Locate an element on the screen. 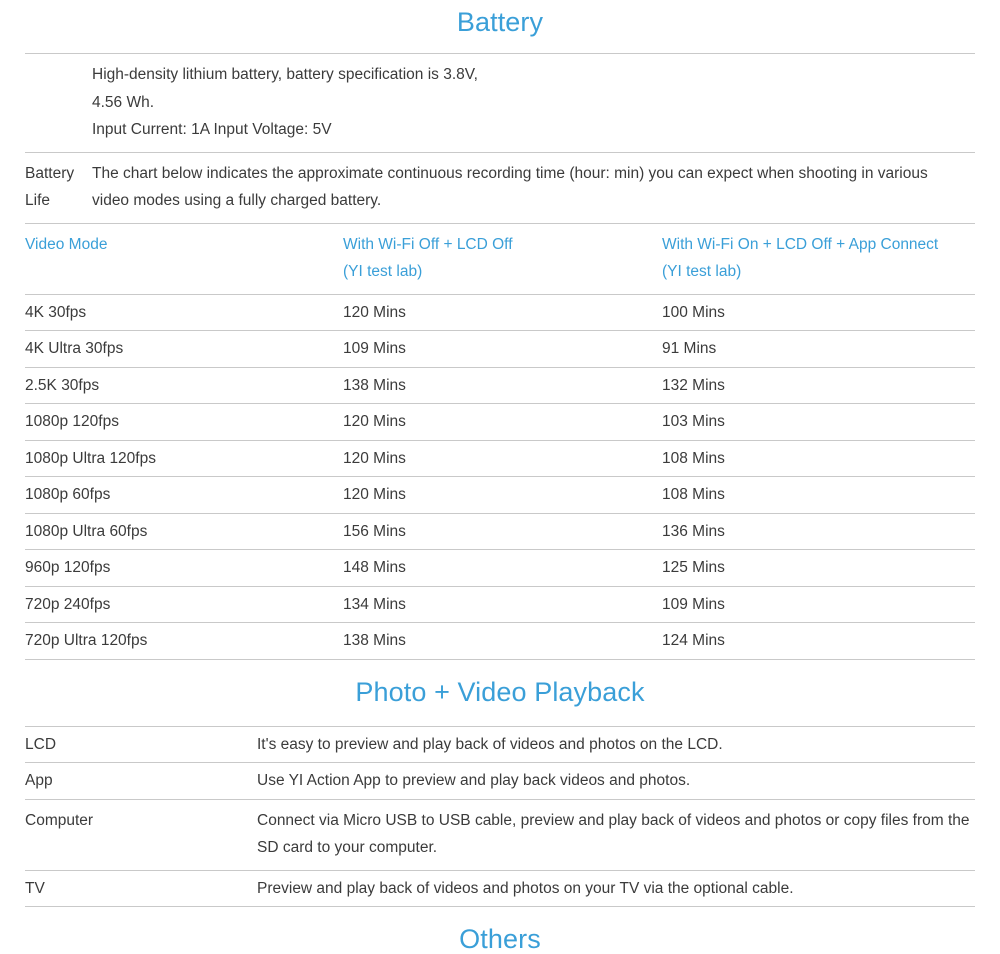  cell-wifi-on: 136 Mins is located at coordinates (693, 531).